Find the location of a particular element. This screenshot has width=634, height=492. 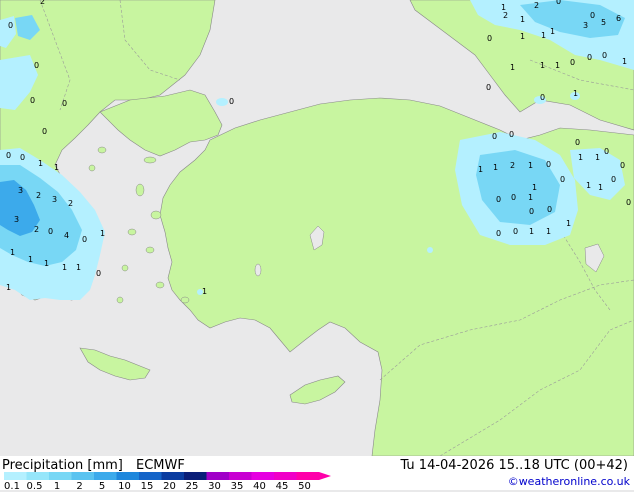

map-value: 6 is located at coordinates (618, 18).